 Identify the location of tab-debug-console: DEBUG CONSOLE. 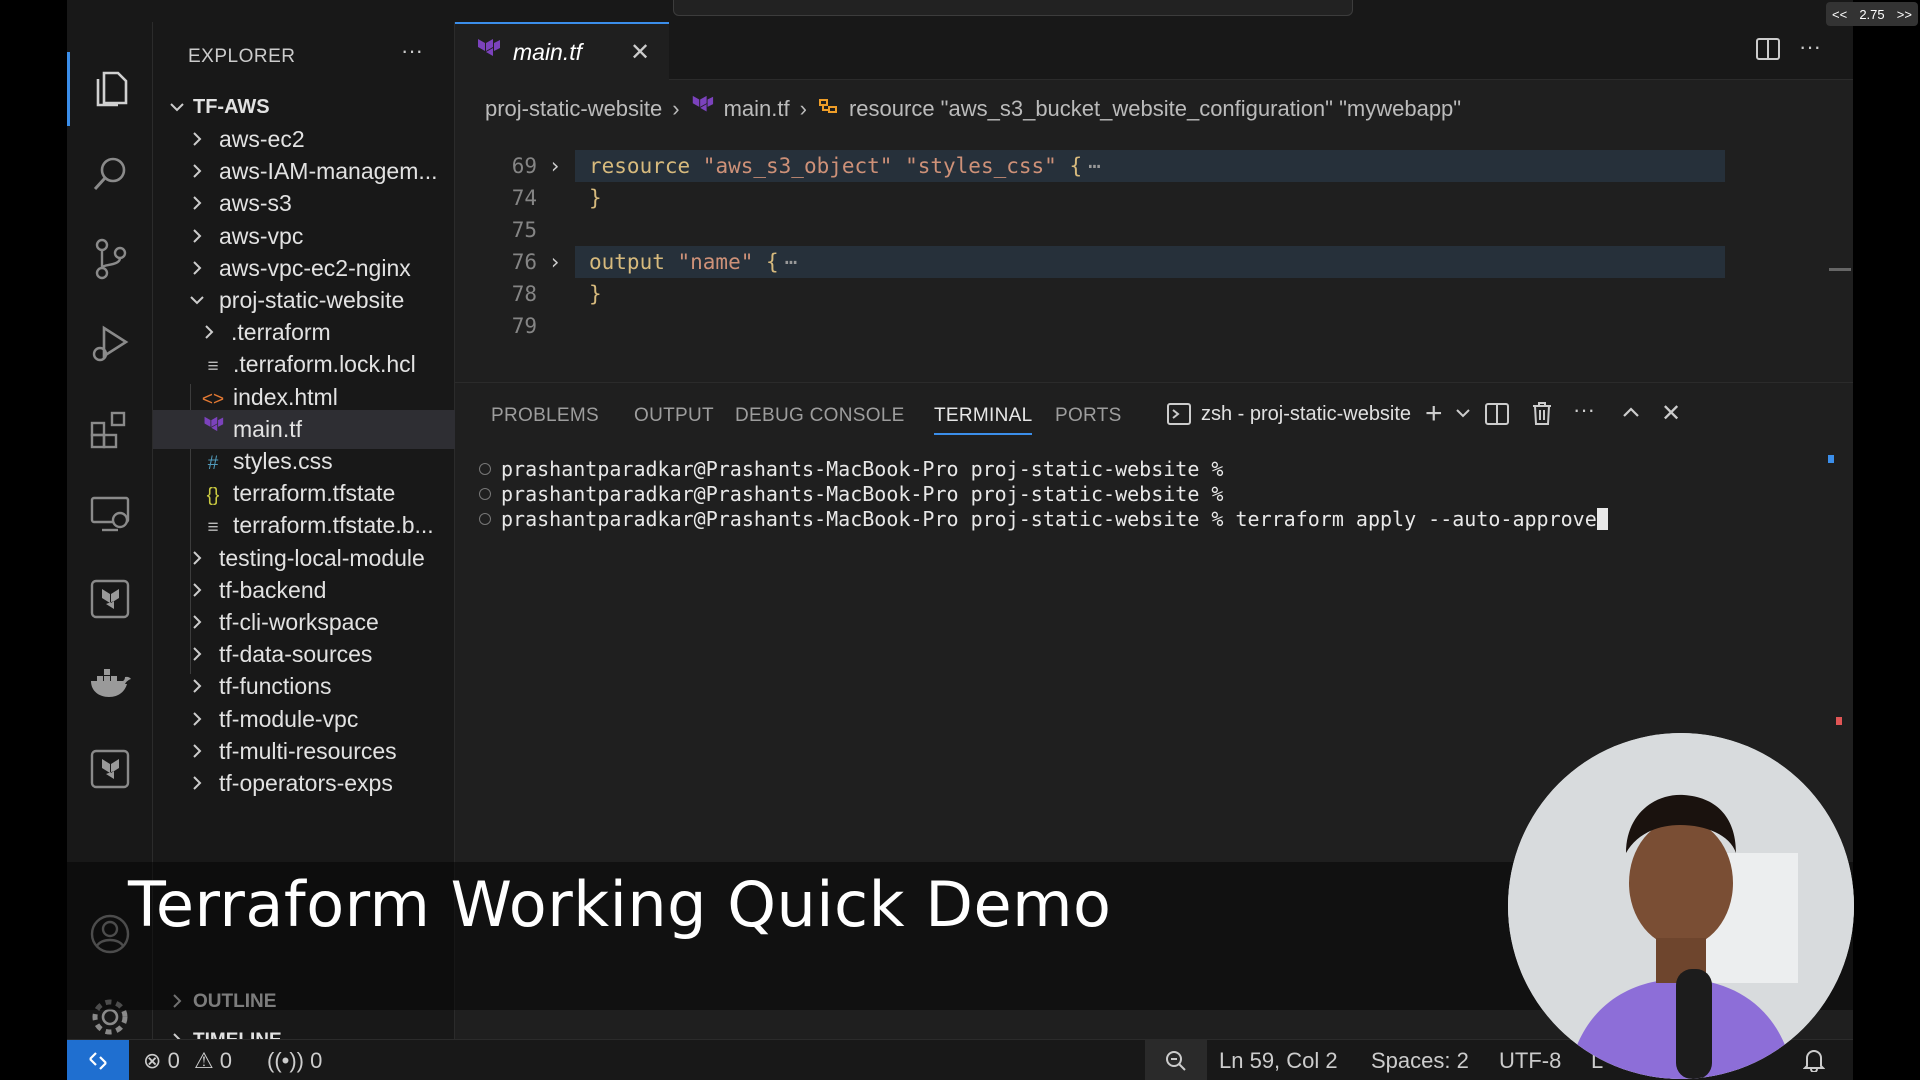
(820, 416).